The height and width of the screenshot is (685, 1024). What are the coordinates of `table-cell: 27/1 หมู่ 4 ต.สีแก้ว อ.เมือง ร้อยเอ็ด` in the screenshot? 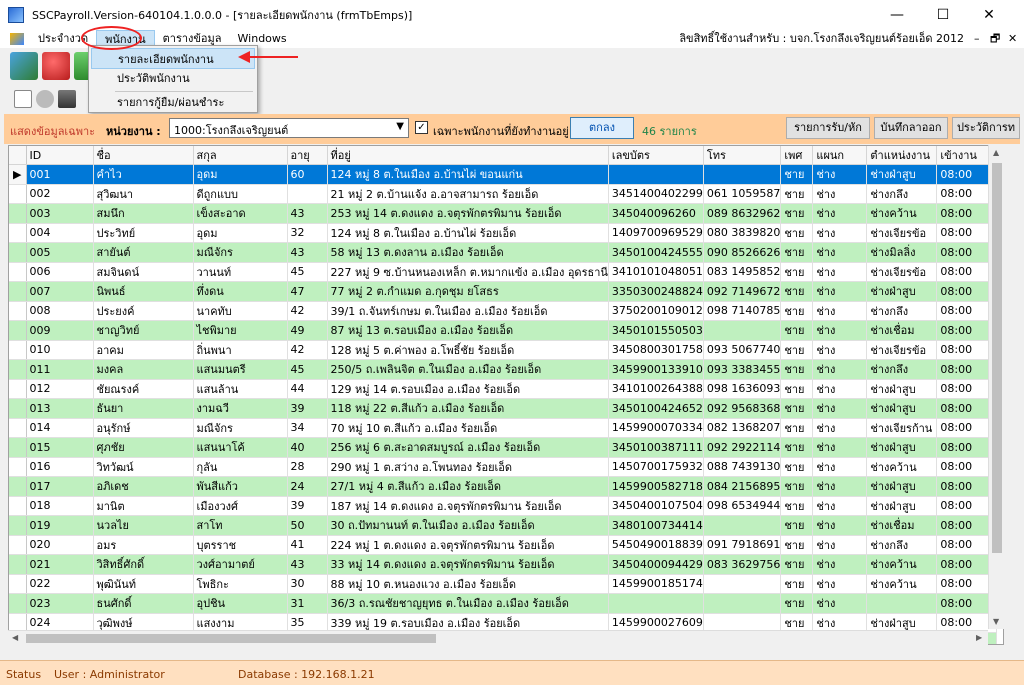 It's located at (468, 486).